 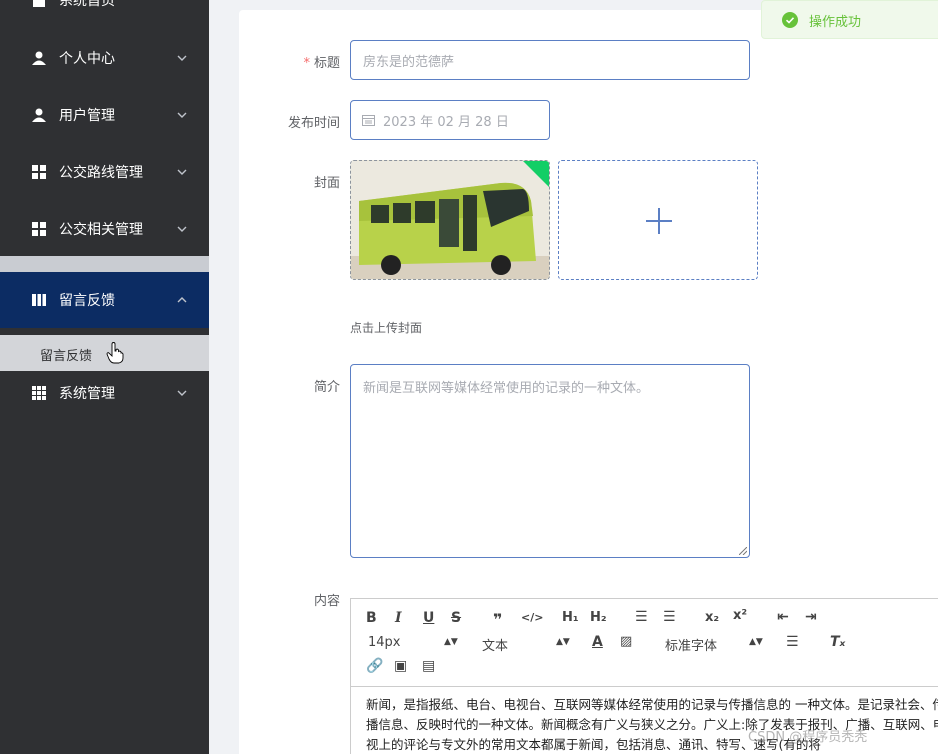 What do you see at coordinates (598, 617) in the screenshot?
I see `heading2-icon: H₂` at bounding box center [598, 617].